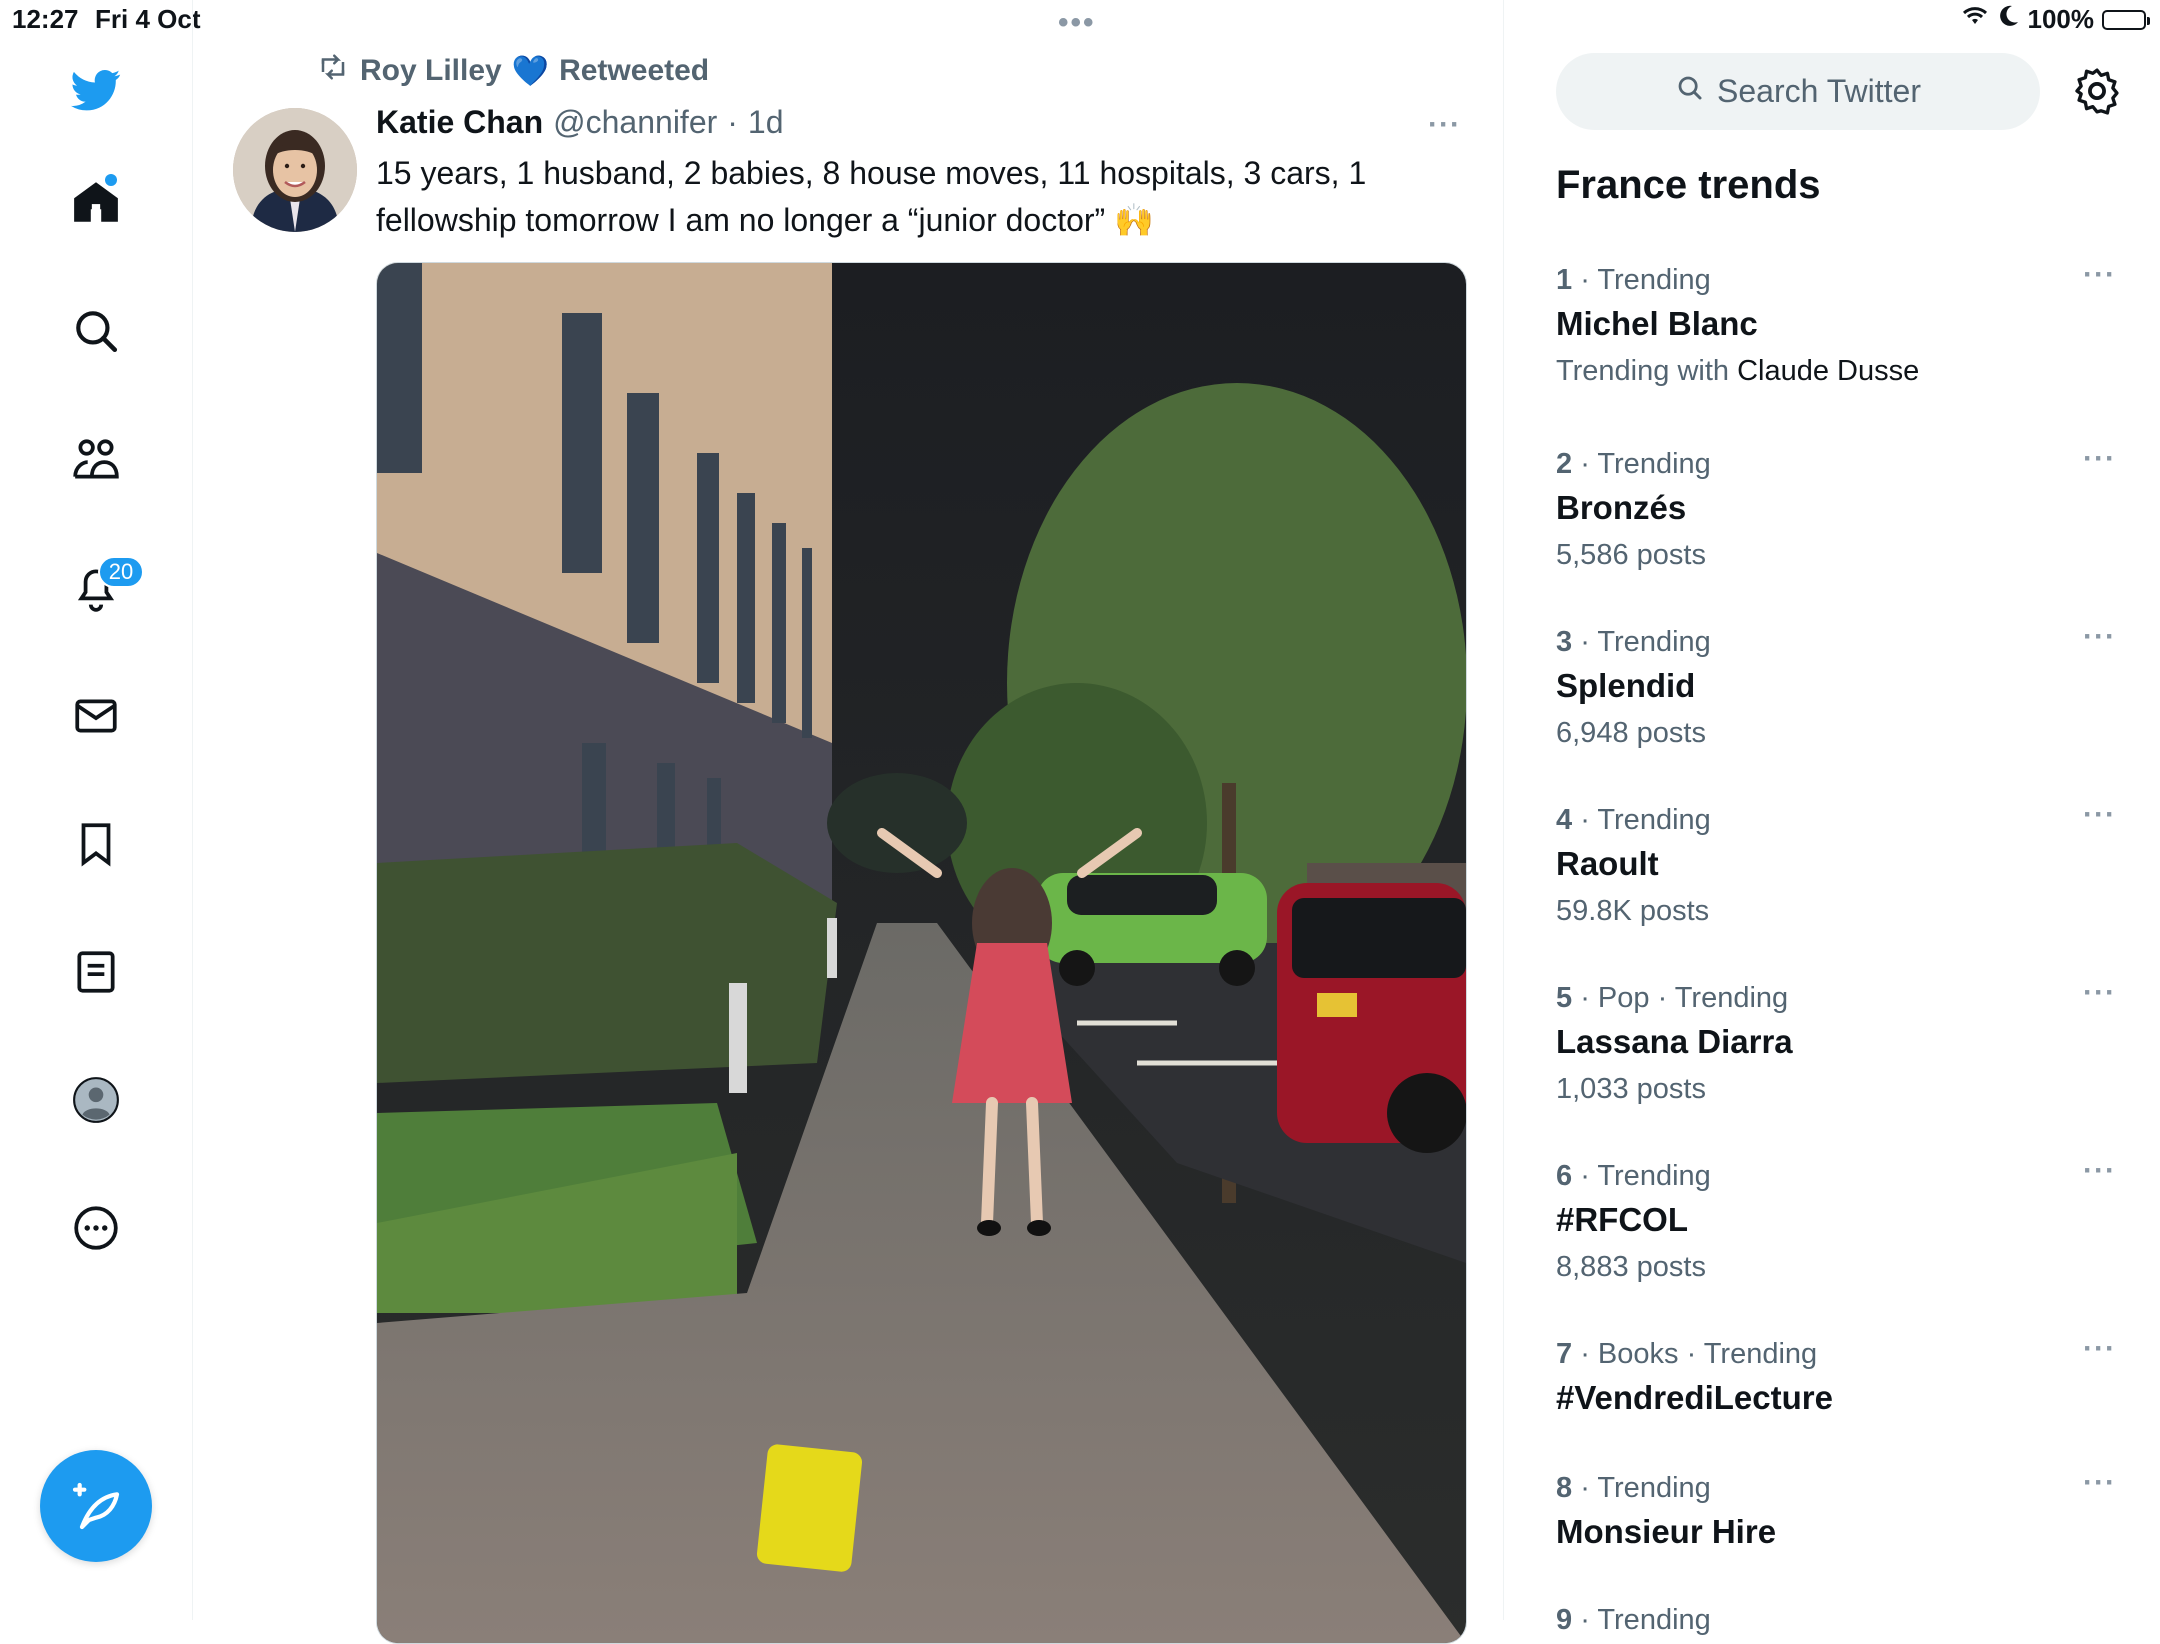 The width and height of the screenshot is (2160, 1644). What do you see at coordinates (1836, 685) in the screenshot?
I see `trend-item: 3 · Trending Splendid 6,948 posts ···` at bounding box center [1836, 685].